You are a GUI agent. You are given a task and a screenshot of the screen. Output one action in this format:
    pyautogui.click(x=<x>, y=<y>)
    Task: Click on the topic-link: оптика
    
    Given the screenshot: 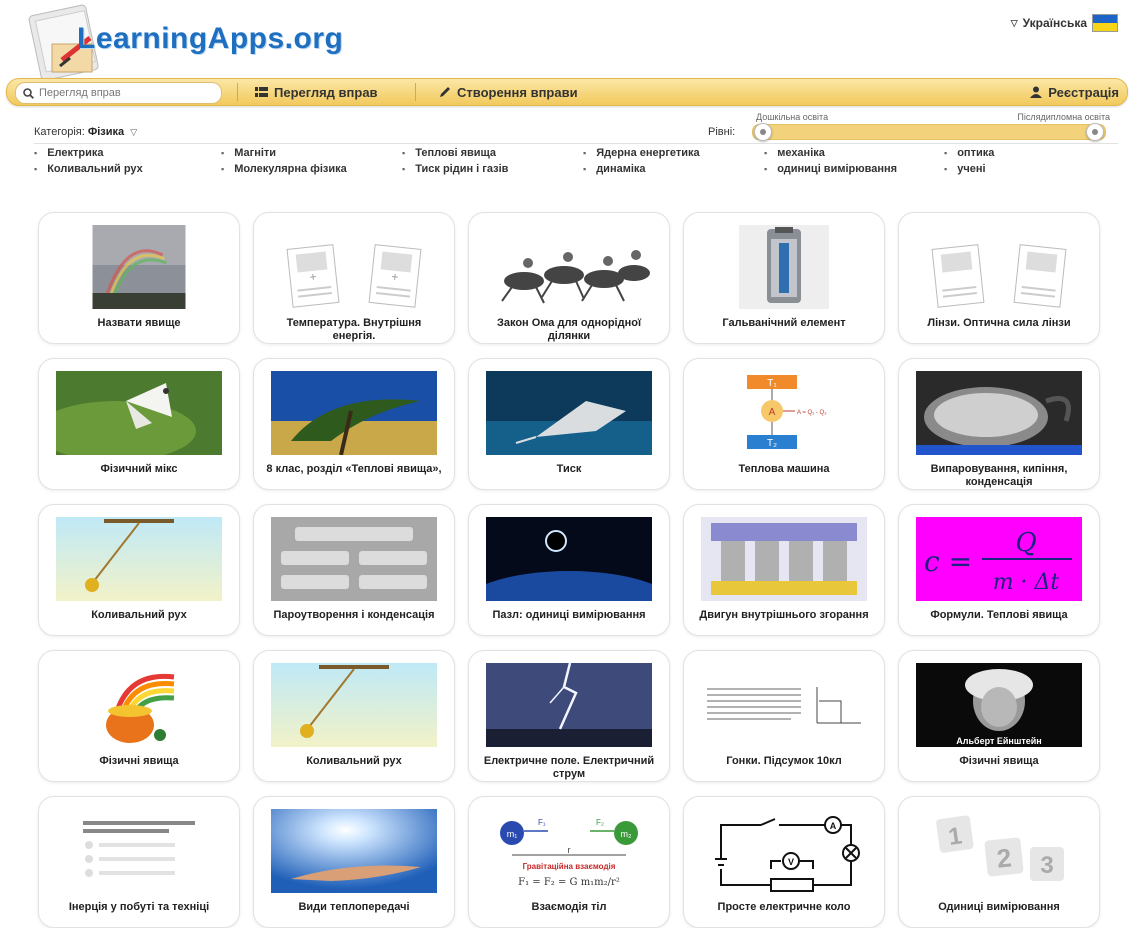 What is the action you would take?
    pyautogui.click(x=969, y=153)
    